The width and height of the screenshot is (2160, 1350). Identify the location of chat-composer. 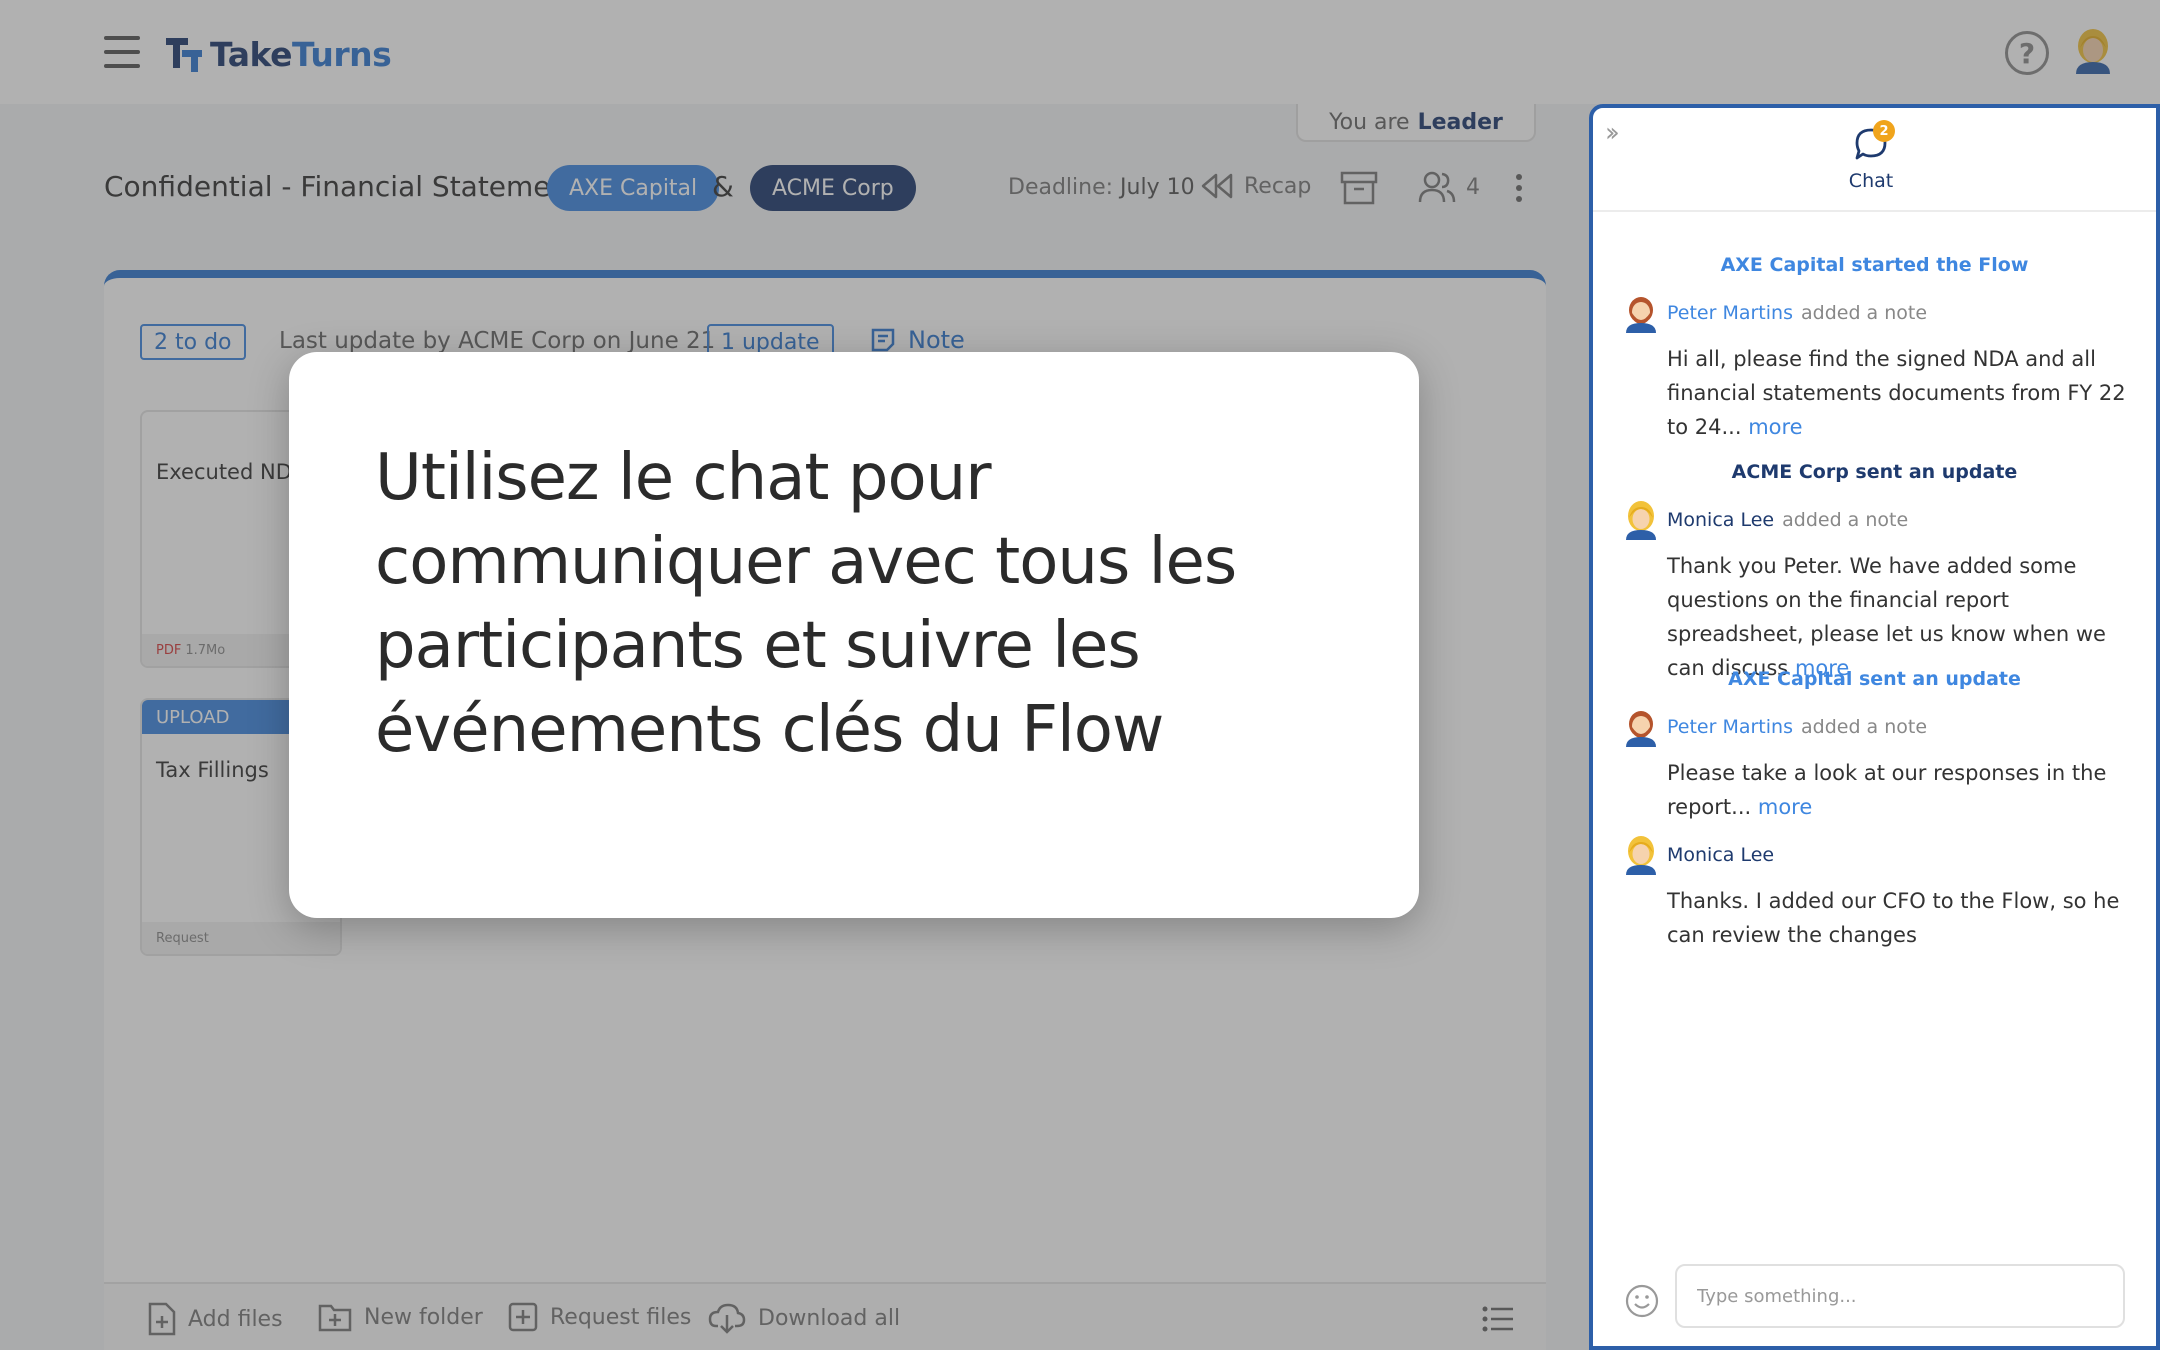
(1874, 1298).